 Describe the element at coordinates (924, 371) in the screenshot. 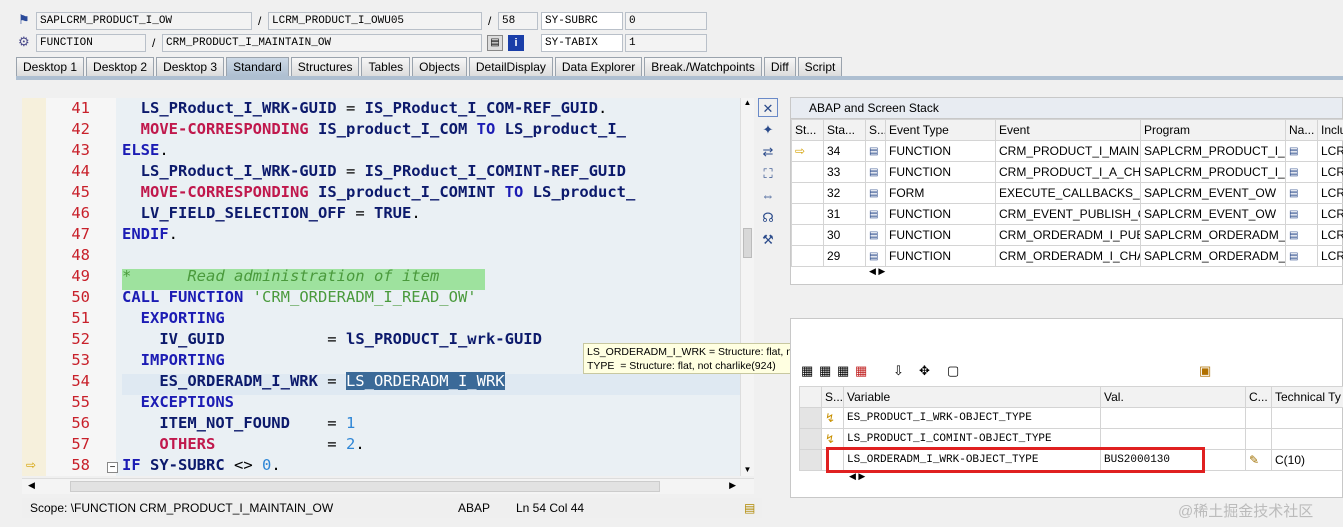

I see `toolbar-icon: ✥` at that location.